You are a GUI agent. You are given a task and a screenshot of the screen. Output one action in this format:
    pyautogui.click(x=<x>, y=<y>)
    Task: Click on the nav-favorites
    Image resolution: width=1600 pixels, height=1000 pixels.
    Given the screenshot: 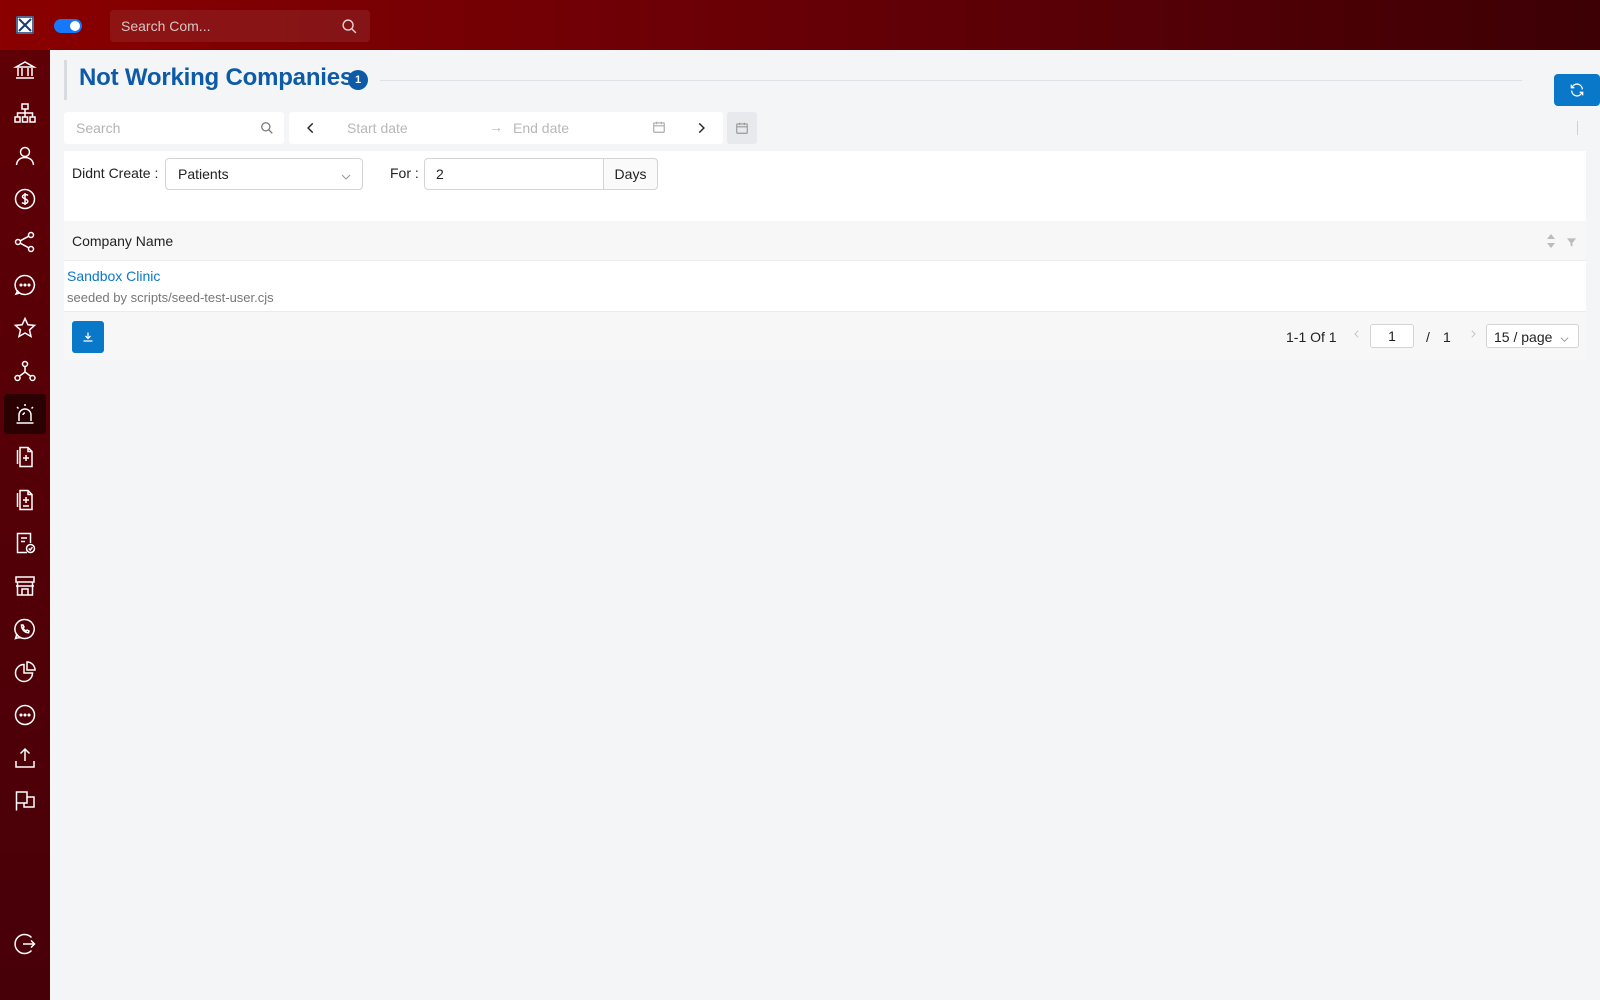 What is the action you would take?
    pyautogui.click(x=25, y=328)
    